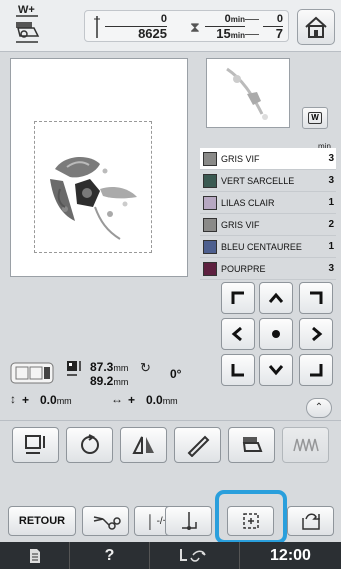 This screenshot has width=341, height=569. I want to click on help-icon: ?, so click(109, 555).